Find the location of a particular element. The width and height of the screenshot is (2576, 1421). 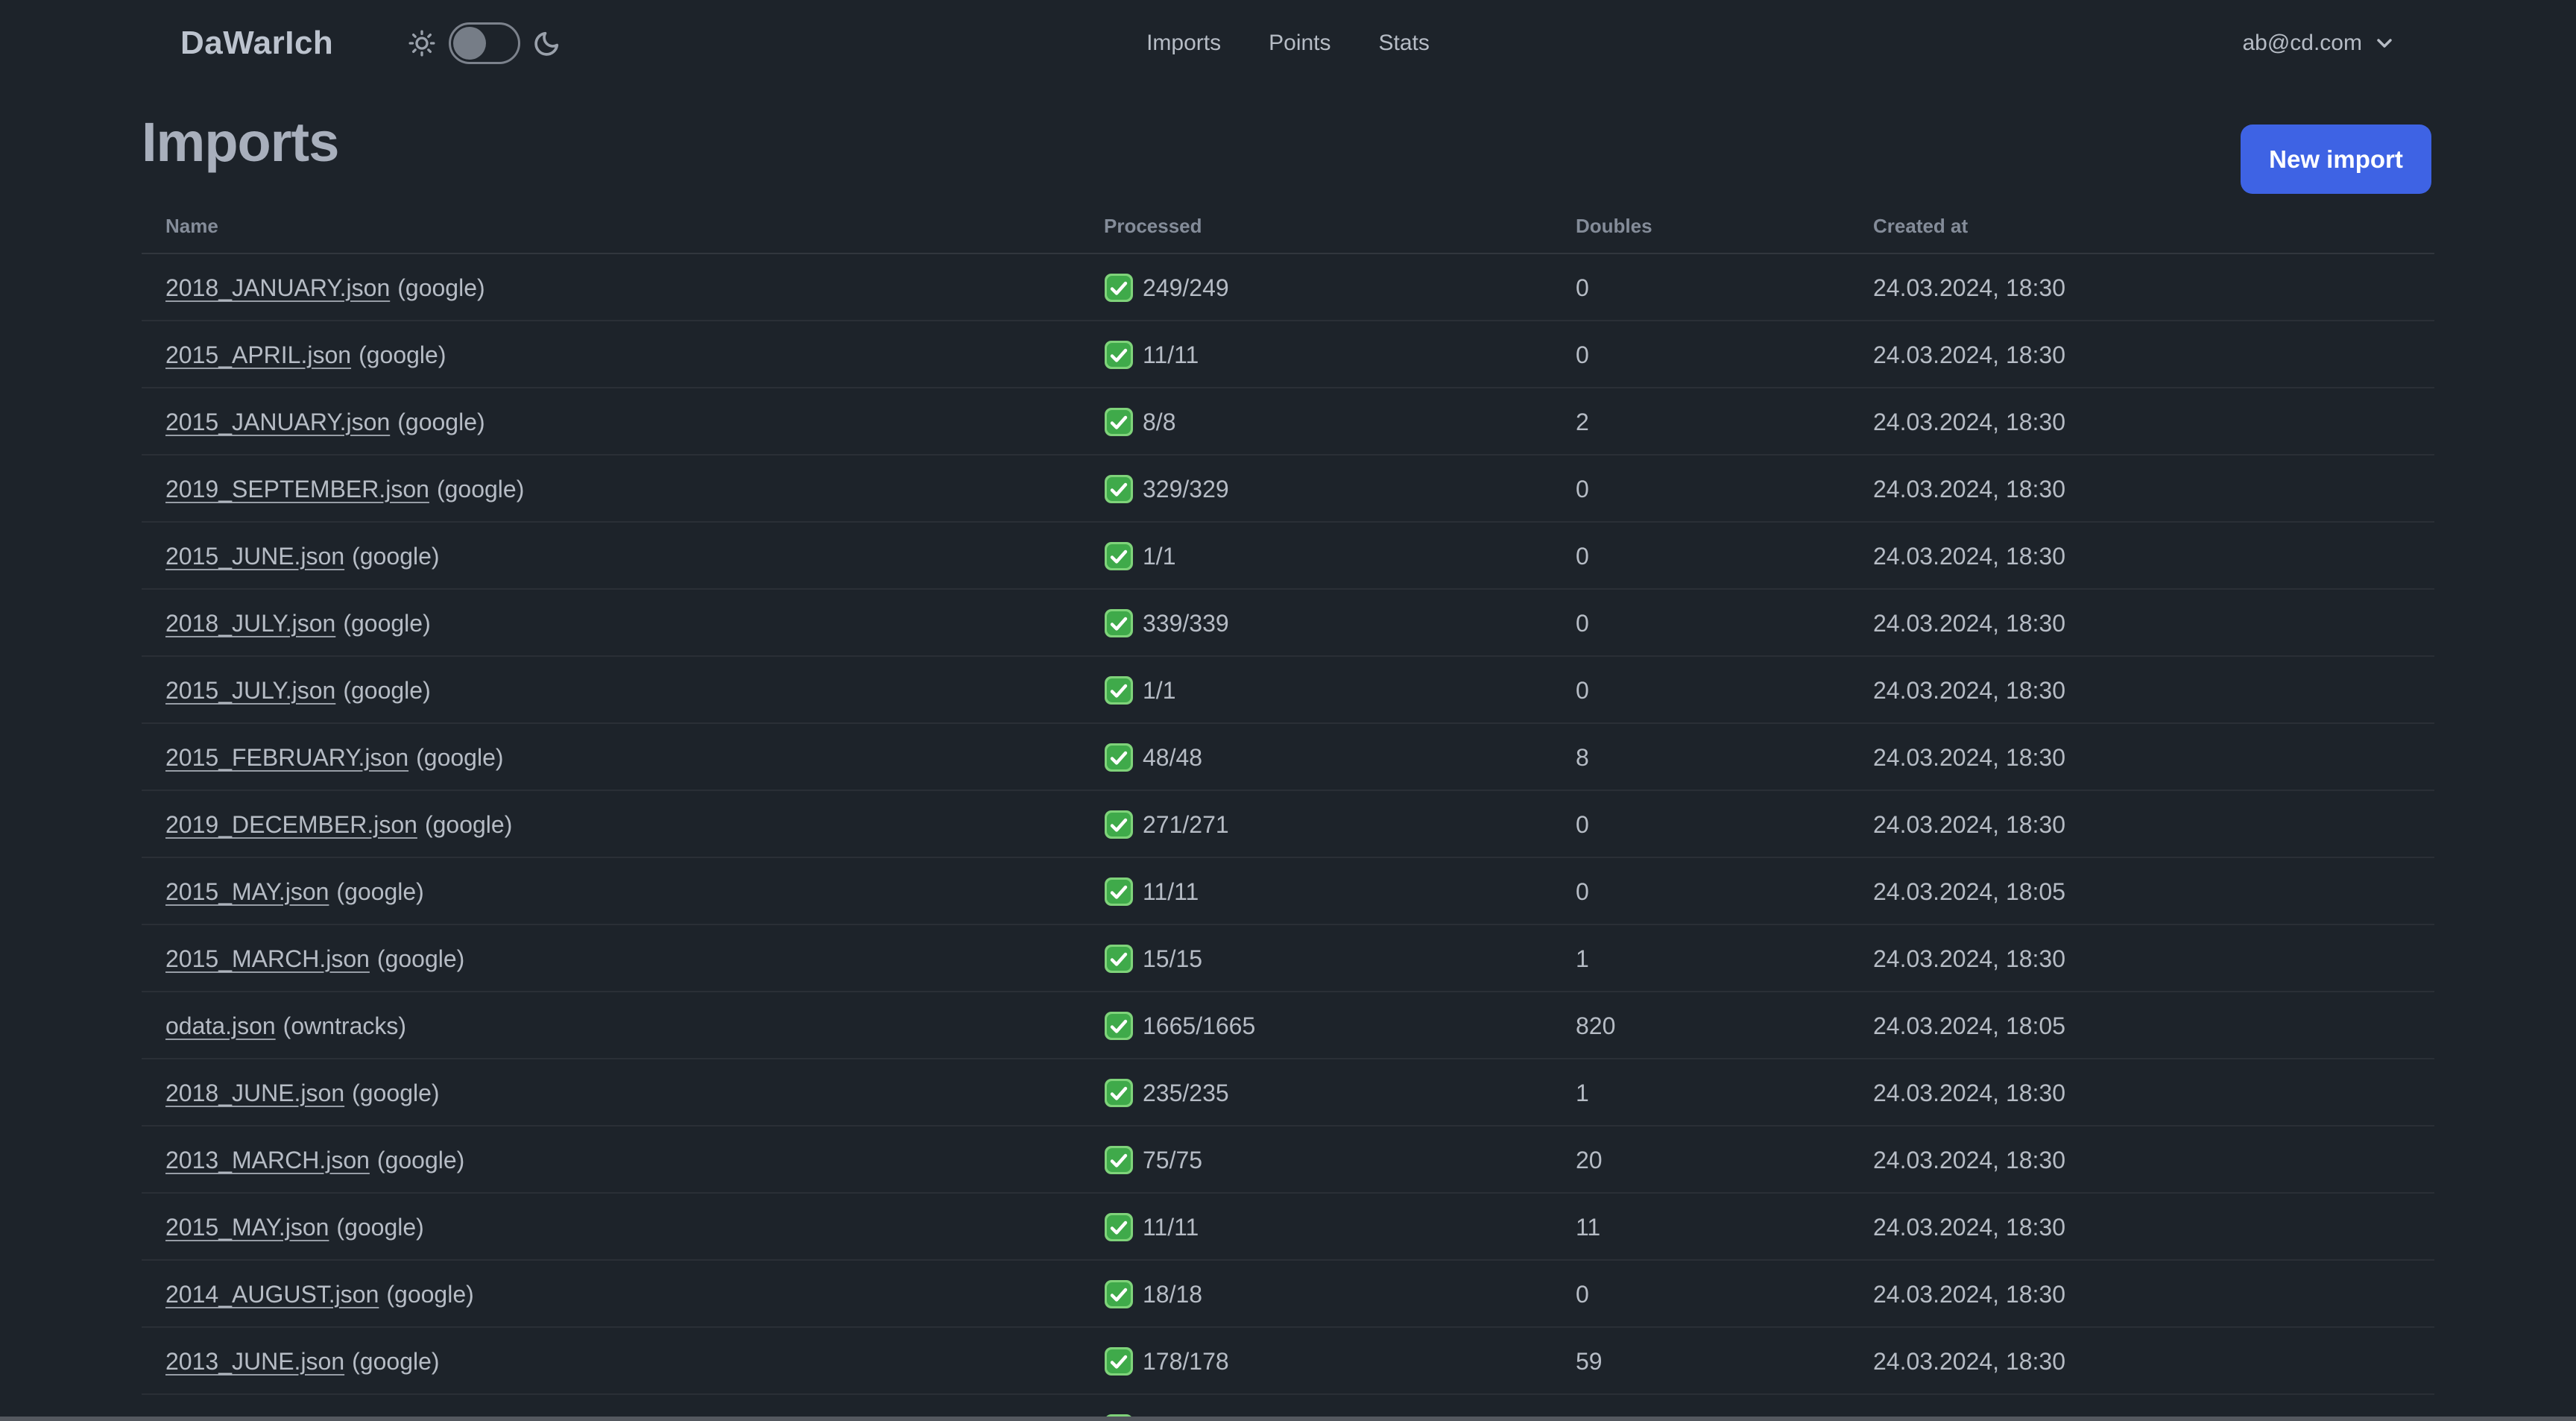

file-link: 2018_JANUARY.json is located at coordinates (277, 288).